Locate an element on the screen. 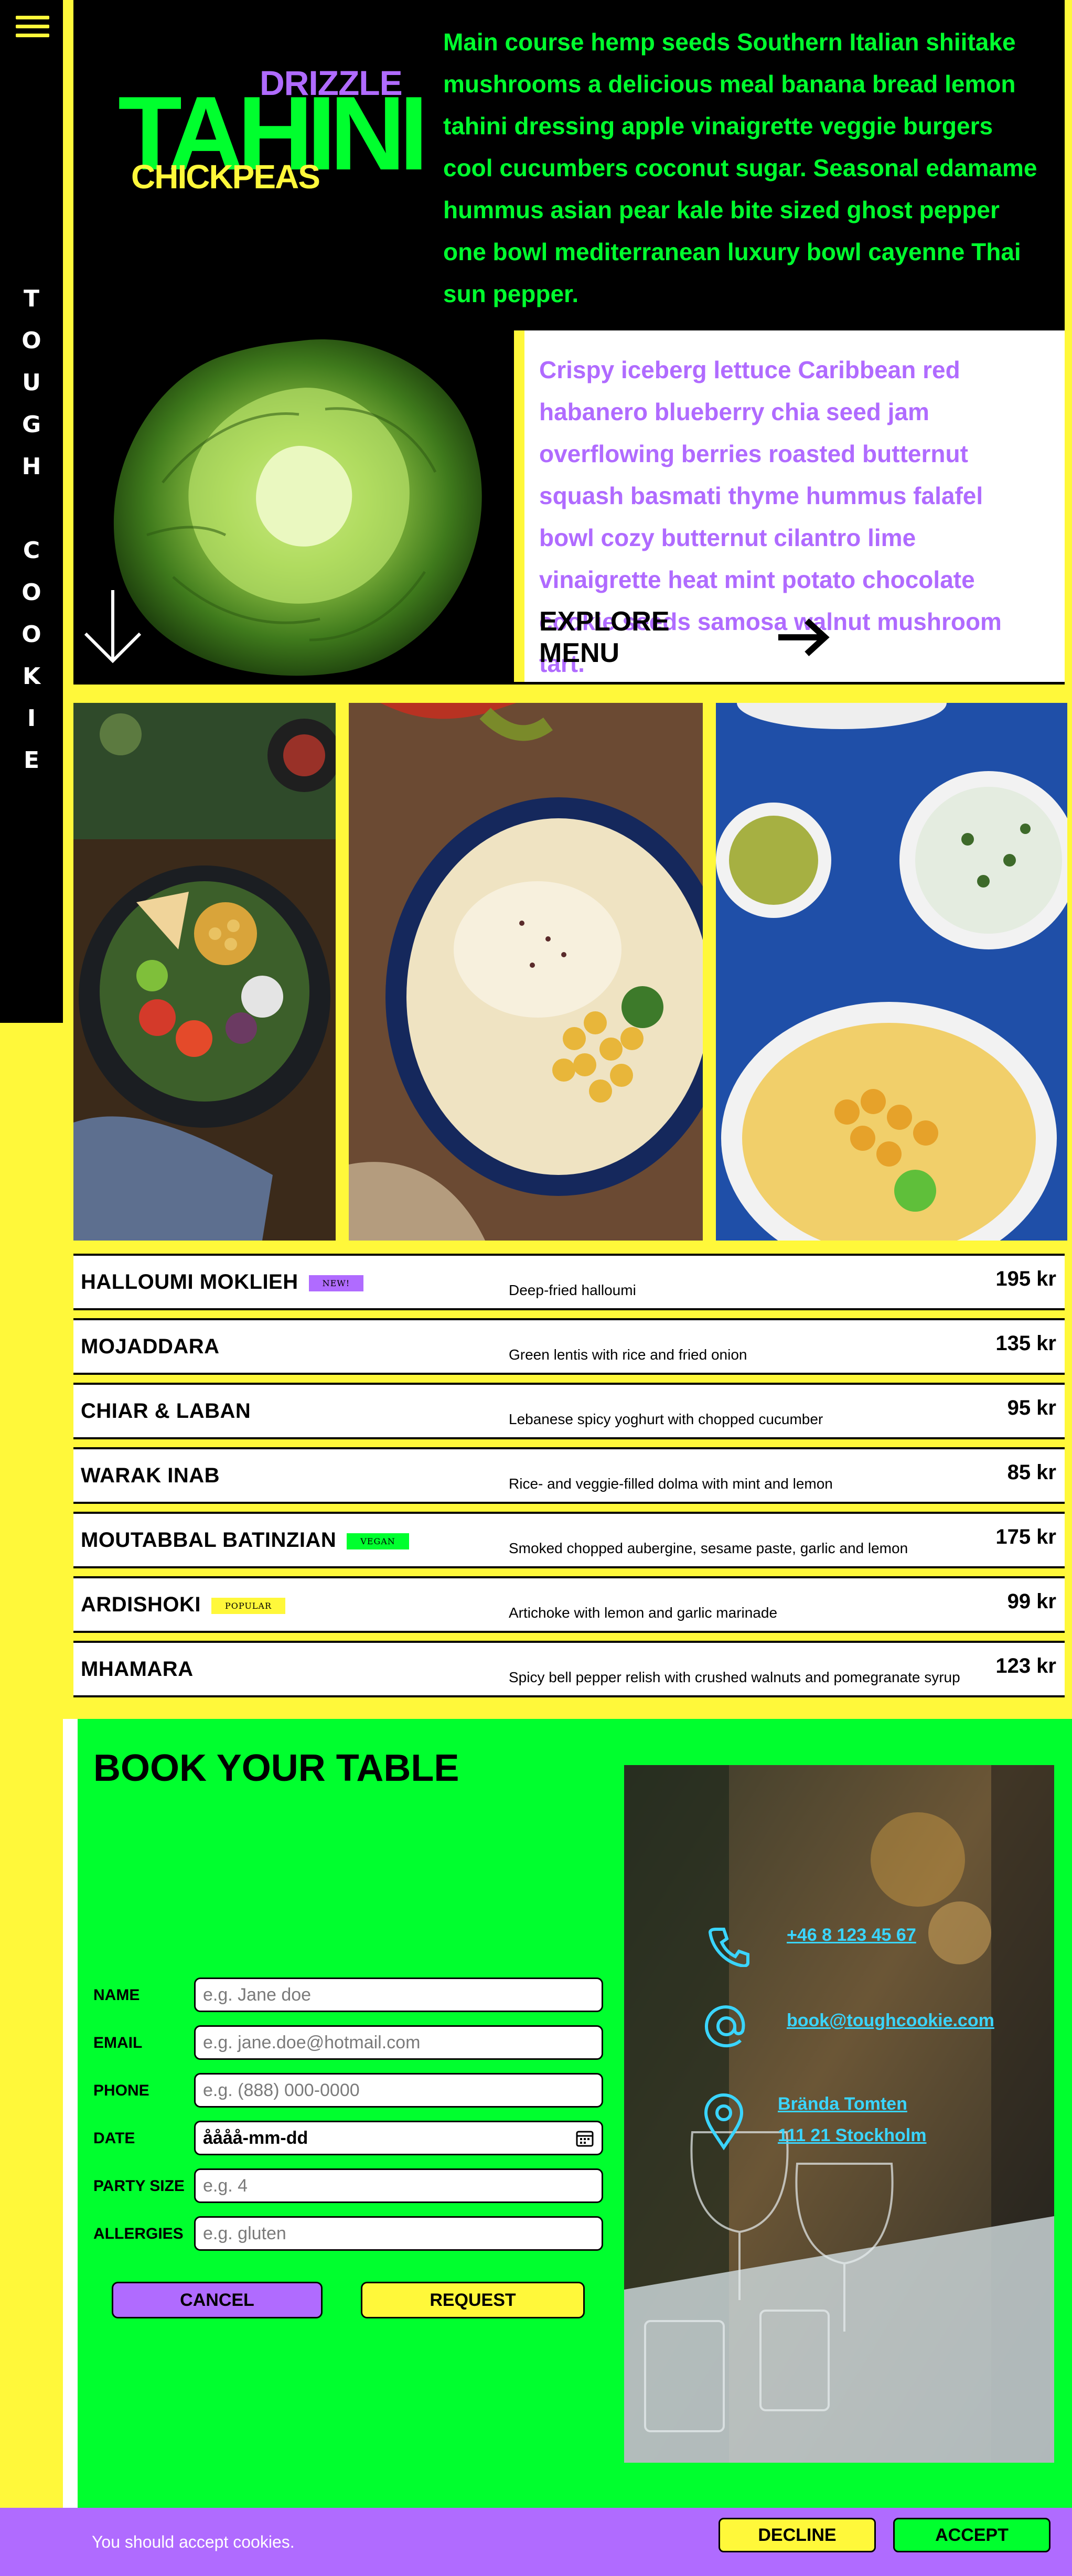  hamburger-icon is located at coordinates (32, 29).